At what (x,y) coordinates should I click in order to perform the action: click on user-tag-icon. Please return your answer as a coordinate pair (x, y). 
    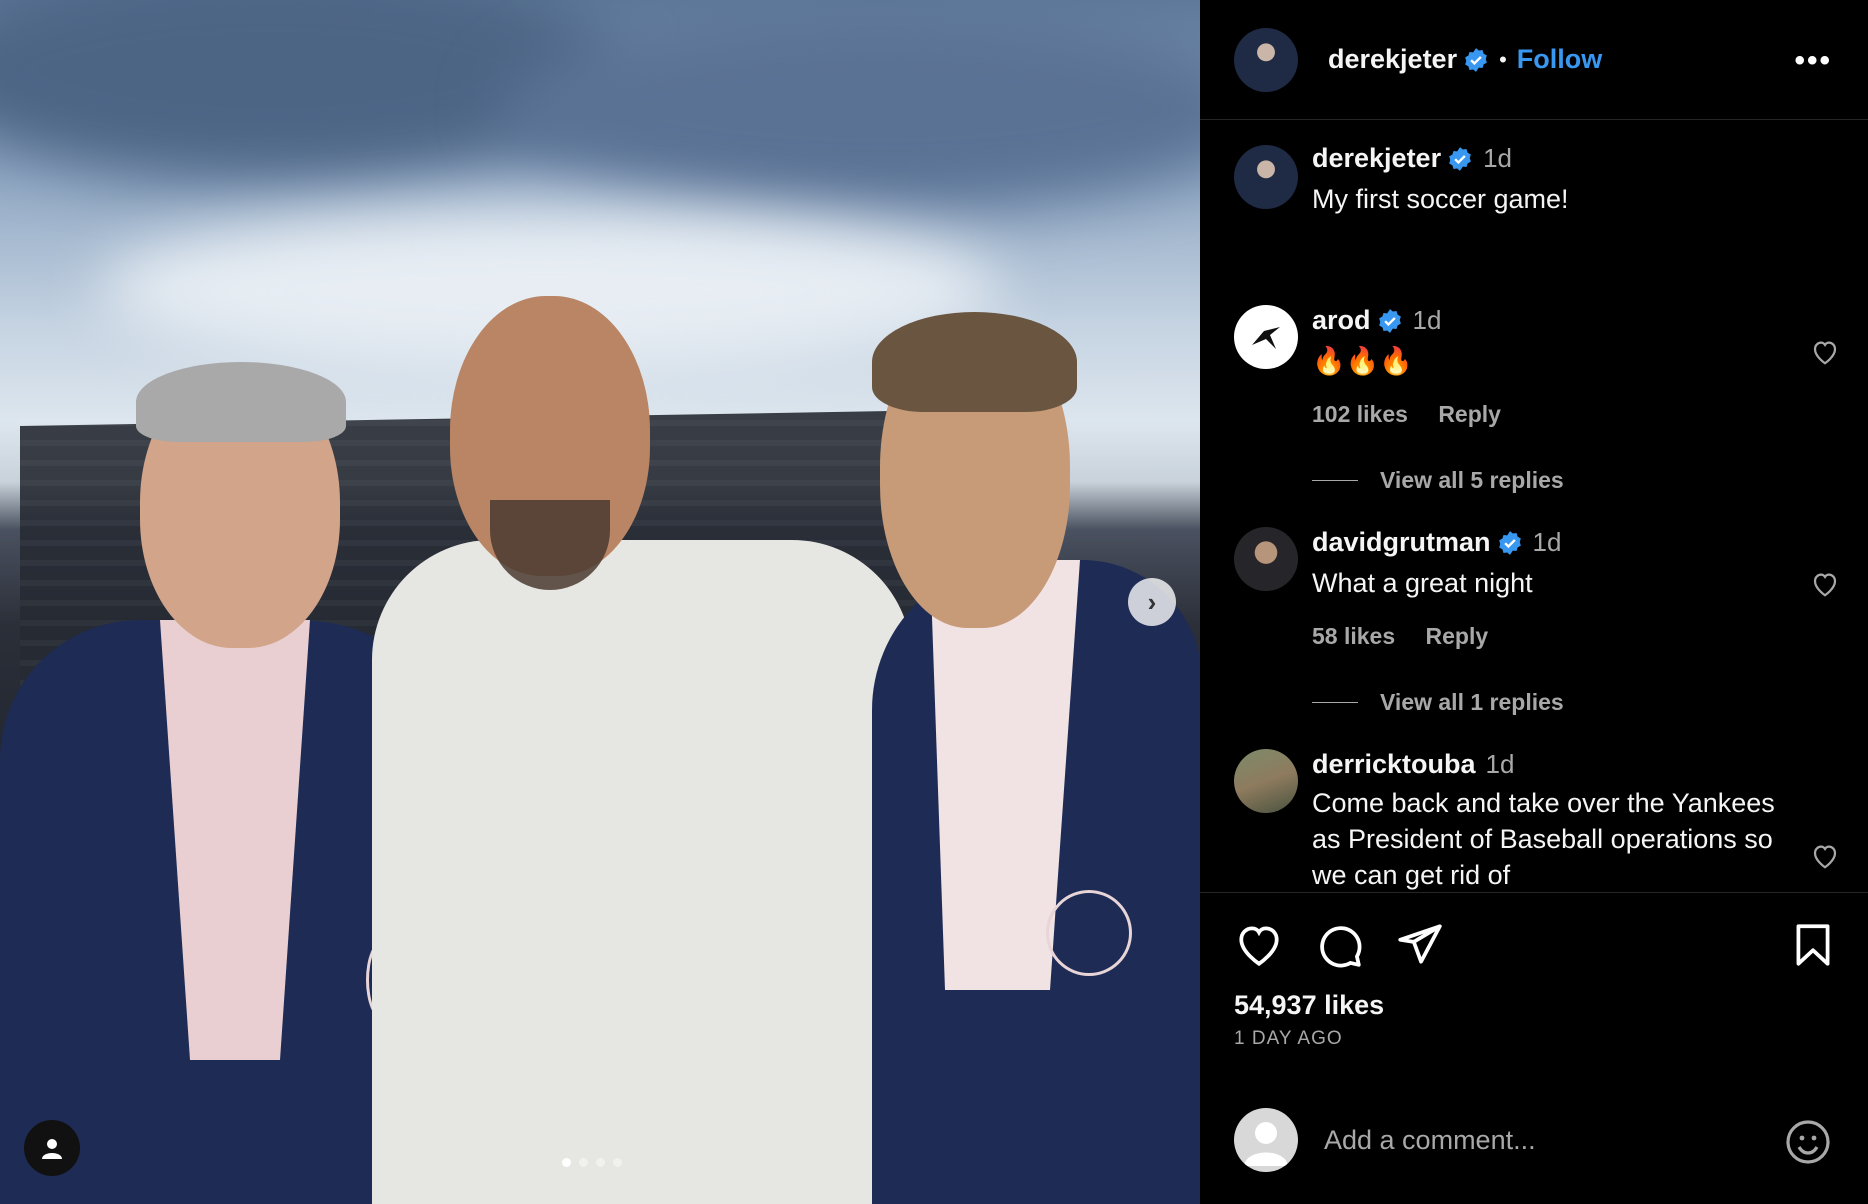
    Looking at the image, I should click on (52, 1149).